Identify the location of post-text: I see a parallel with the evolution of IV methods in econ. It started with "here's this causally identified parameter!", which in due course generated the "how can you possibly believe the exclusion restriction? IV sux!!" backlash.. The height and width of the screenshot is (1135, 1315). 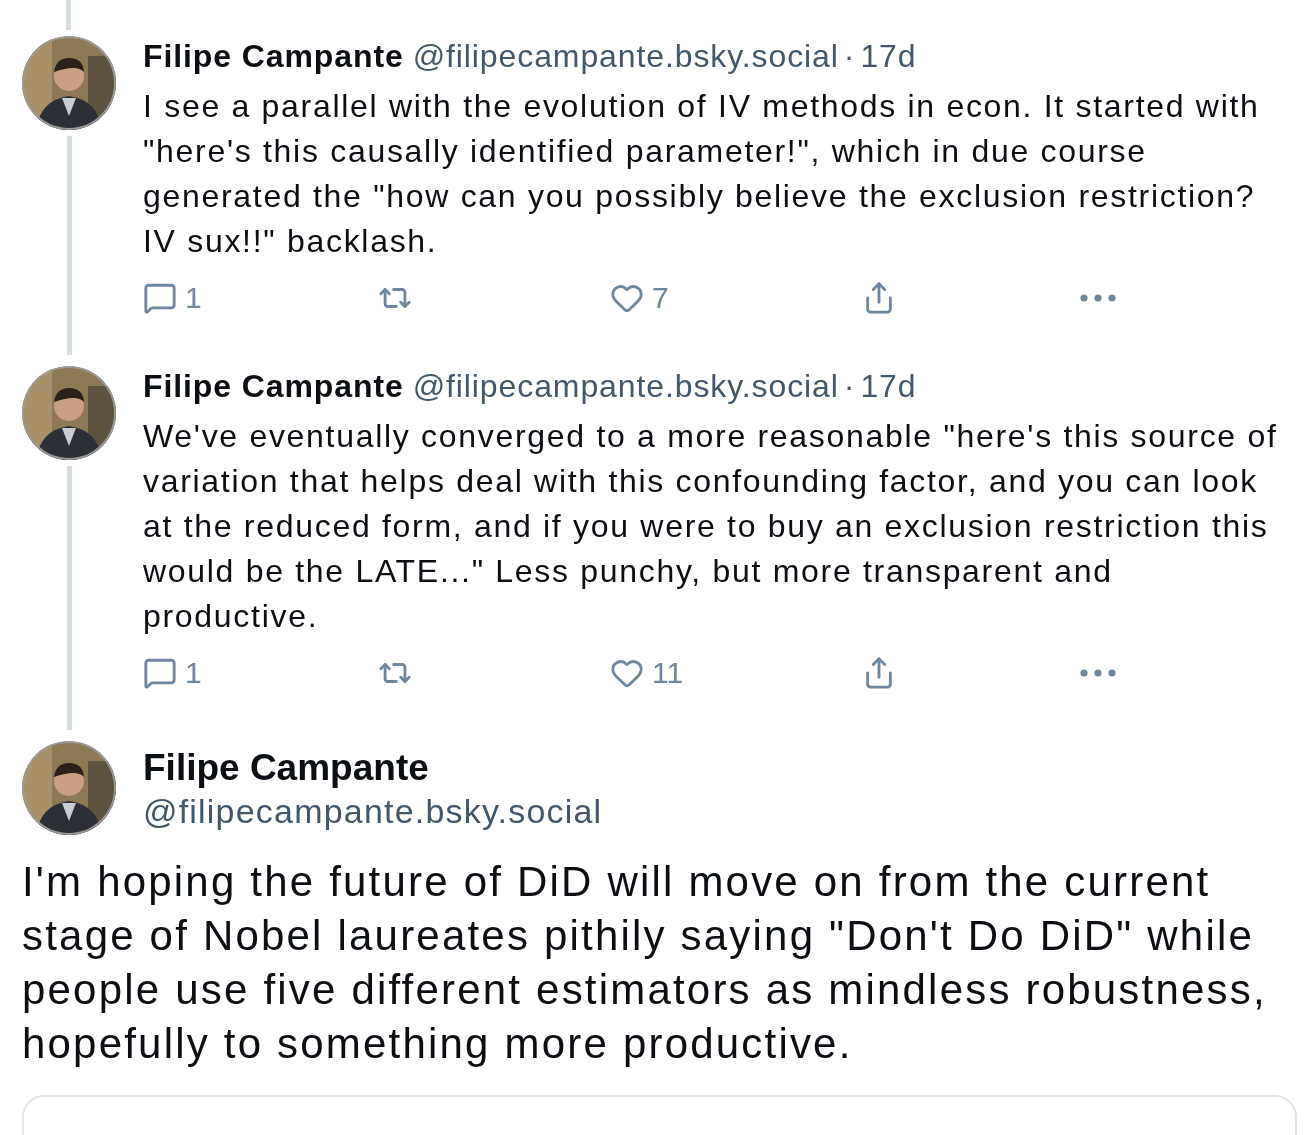
(702, 174).